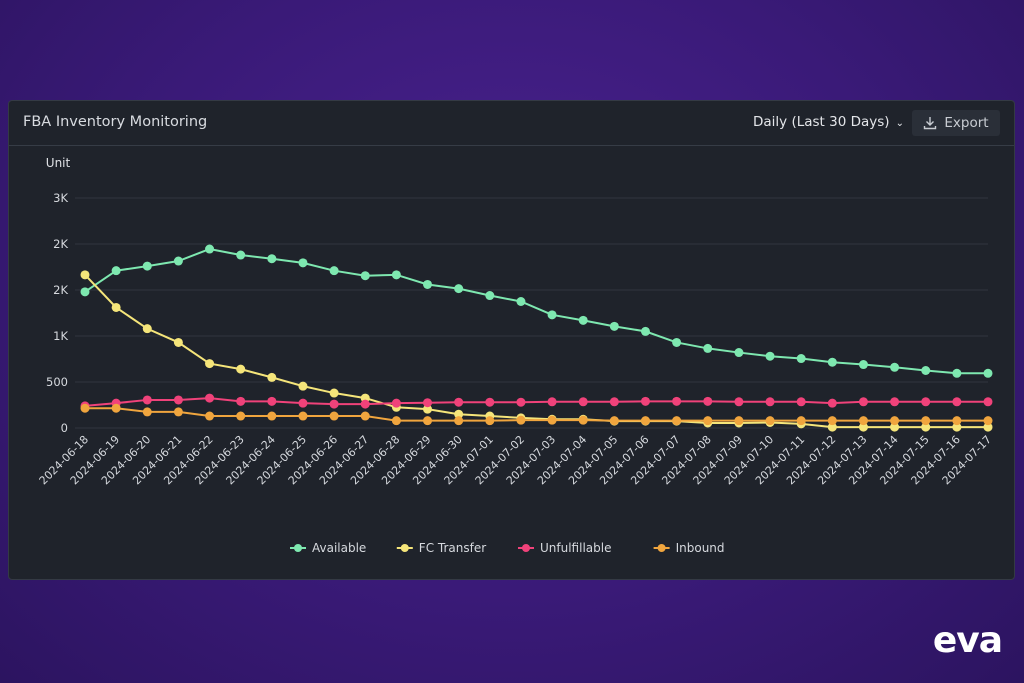 The width and height of the screenshot is (1024, 683). What do you see at coordinates (57, 382) in the screenshot?
I see `y-tick-label: 500` at bounding box center [57, 382].